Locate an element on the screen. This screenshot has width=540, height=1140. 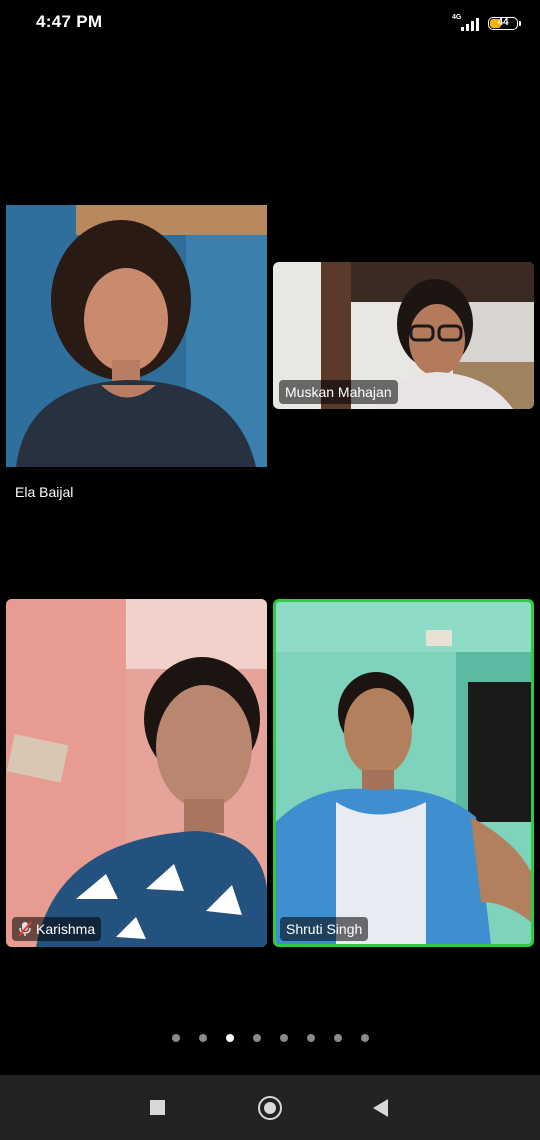
video-tile-muskan-mahajan: Muskan Mahajan is located at coordinates (403, 335).